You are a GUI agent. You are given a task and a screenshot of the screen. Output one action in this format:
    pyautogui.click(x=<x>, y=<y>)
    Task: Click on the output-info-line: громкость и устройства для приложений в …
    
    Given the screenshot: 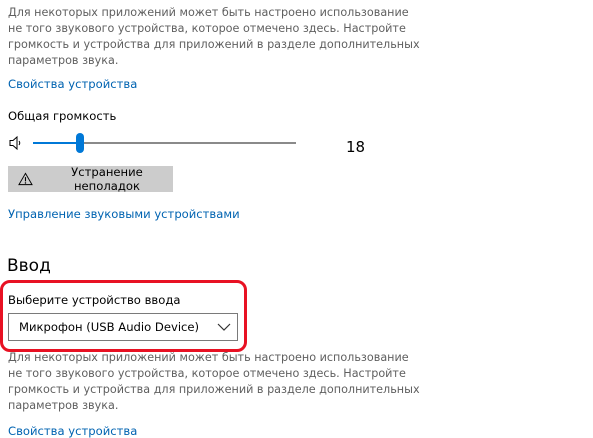 What is the action you would take?
    pyautogui.click(x=214, y=44)
    